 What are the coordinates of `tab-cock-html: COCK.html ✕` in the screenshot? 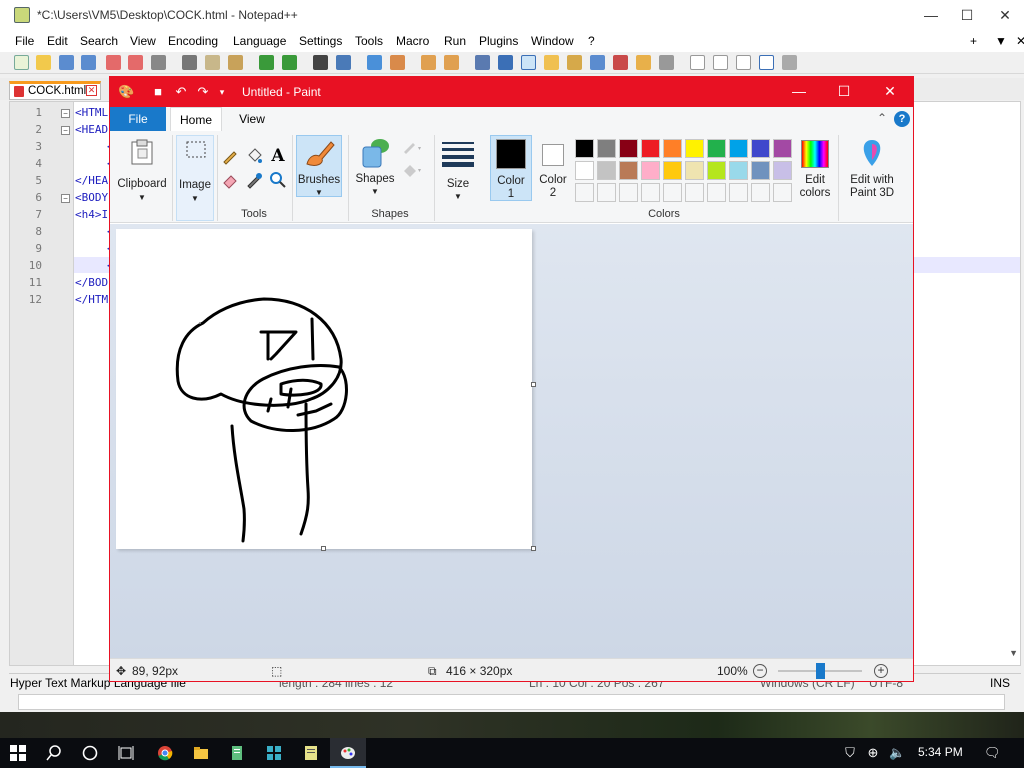 It's located at (55, 90).